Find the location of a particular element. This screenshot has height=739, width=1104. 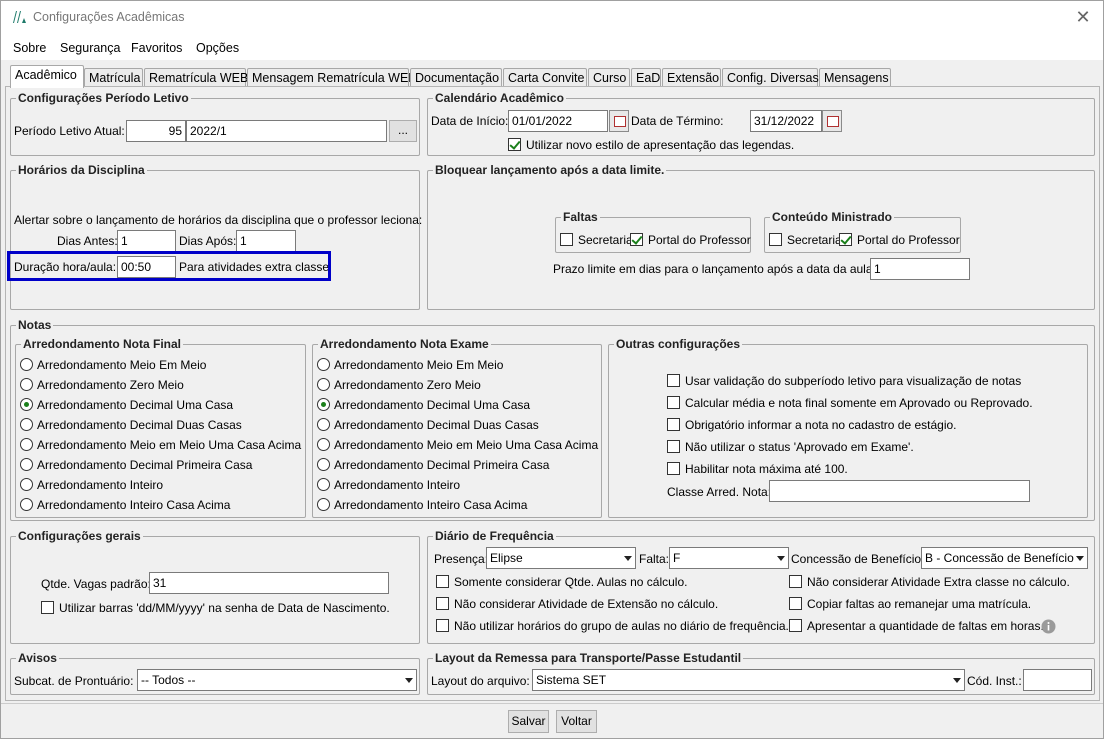

periodo-value-field: 2022/1 is located at coordinates (286, 131).